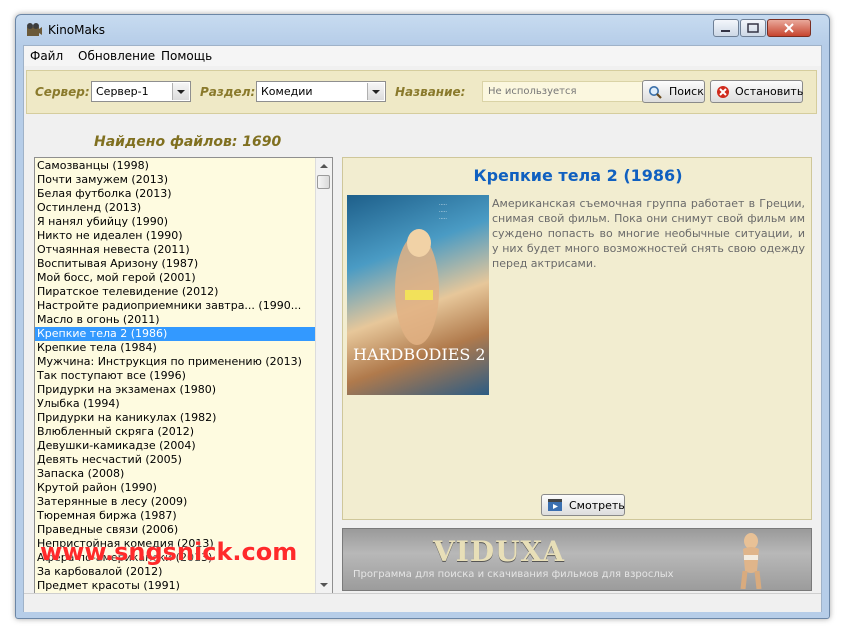  Describe the element at coordinates (321, 91) in the screenshot. I see `section-select: Комедии` at that location.